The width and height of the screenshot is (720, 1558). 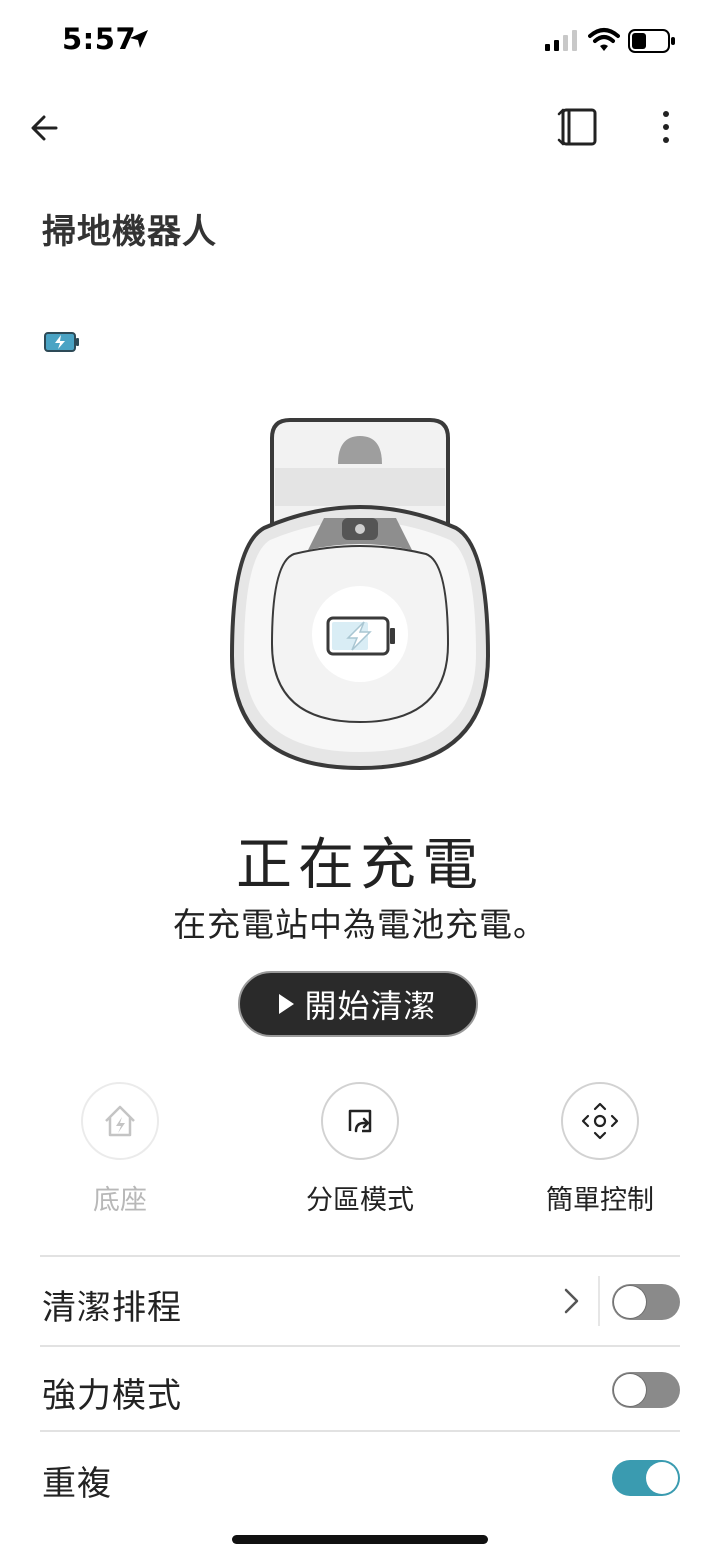 What do you see at coordinates (600, 1152) in the screenshot?
I see `simple-control-button: 簡單控制` at bounding box center [600, 1152].